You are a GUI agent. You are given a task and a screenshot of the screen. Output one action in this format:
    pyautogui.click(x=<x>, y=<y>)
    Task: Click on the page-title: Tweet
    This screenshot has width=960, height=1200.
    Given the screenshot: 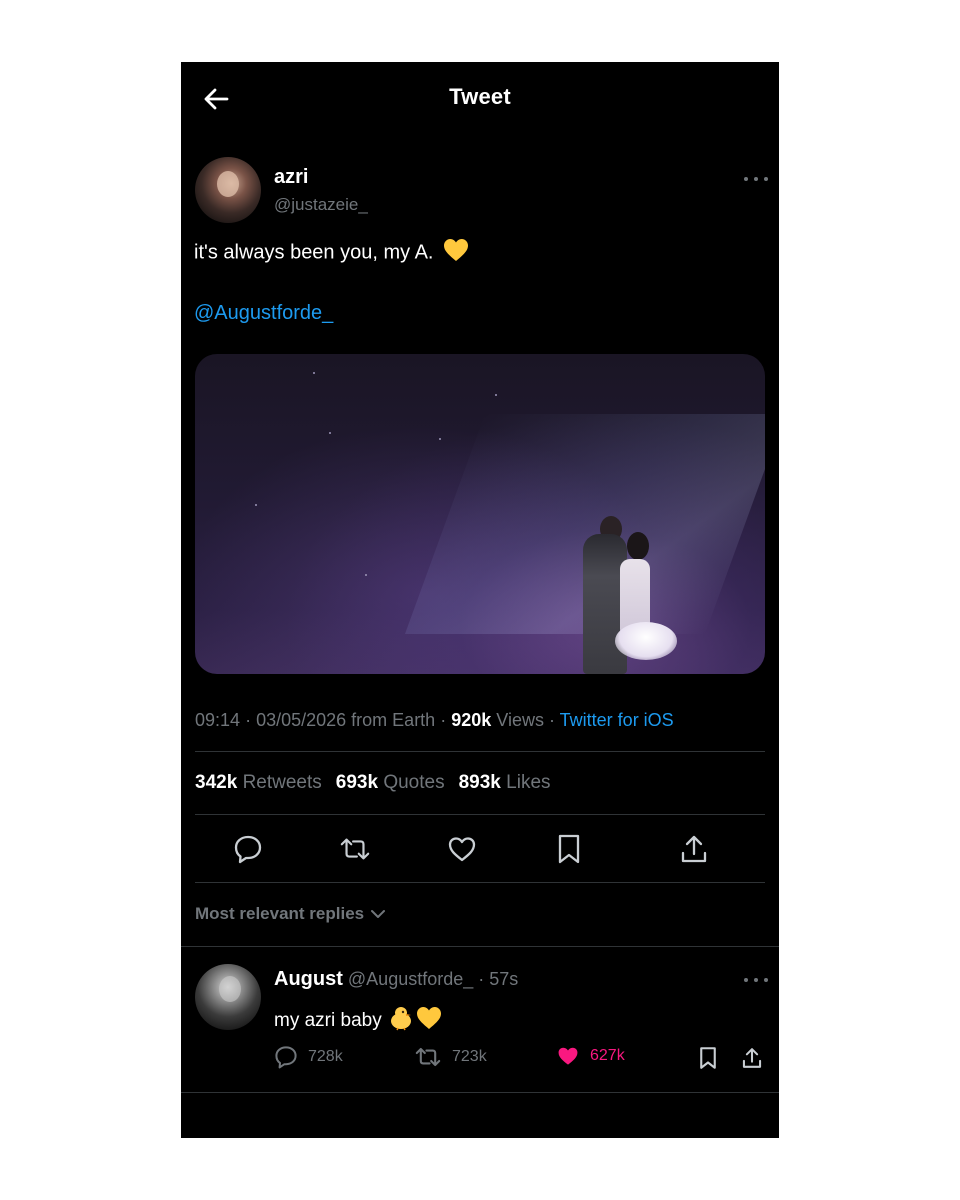 What is the action you would take?
    pyautogui.click(x=480, y=96)
    